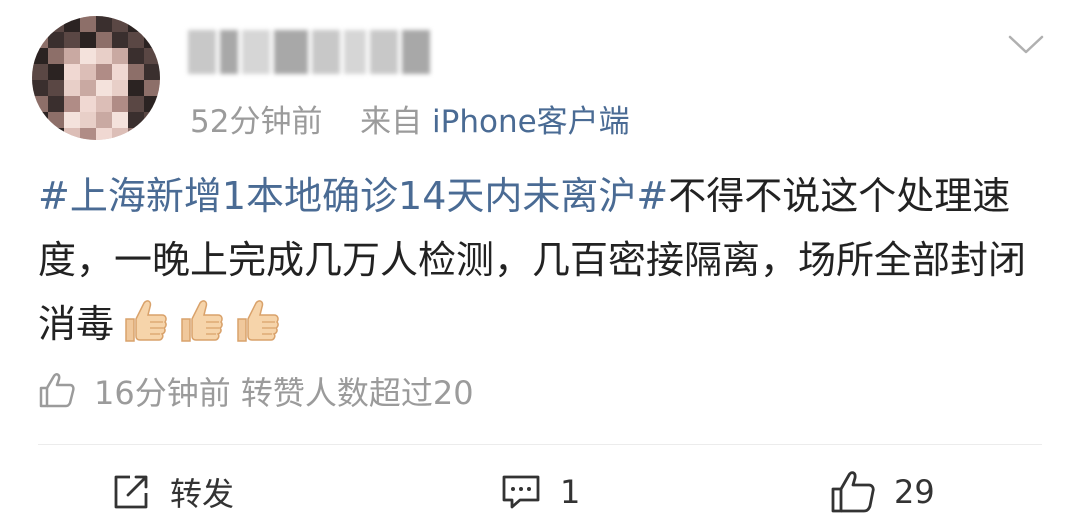 The height and width of the screenshot is (523, 1080). What do you see at coordinates (882, 492) in the screenshot?
I see `like-button: 29` at bounding box center [882, 492].